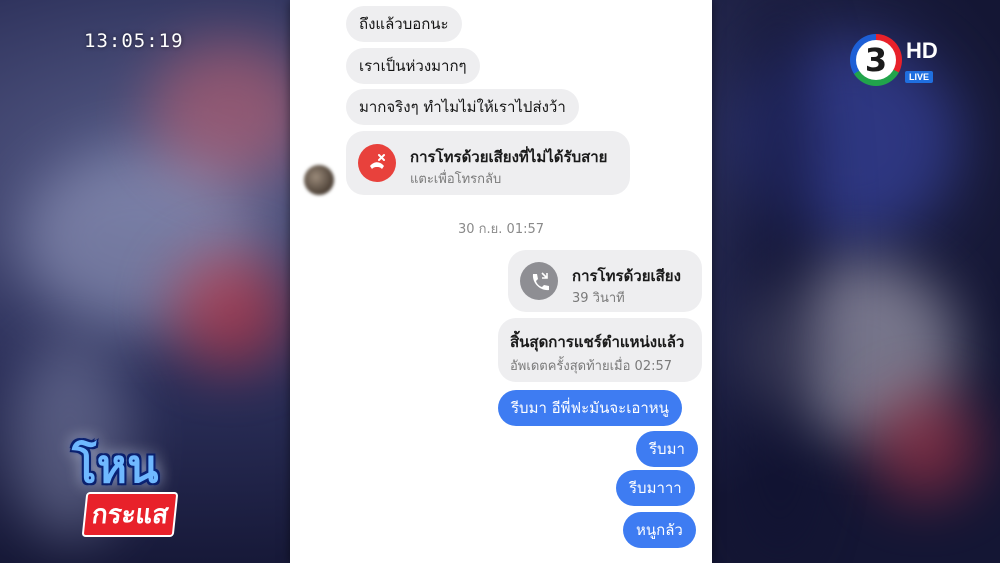  What do you see at coordinates (509, 157) in the screenshot?
I see `missed-call-title: การโทรด้วยเสียงที่ไม่ได้รับสาย` at bounding box center [509, 157].